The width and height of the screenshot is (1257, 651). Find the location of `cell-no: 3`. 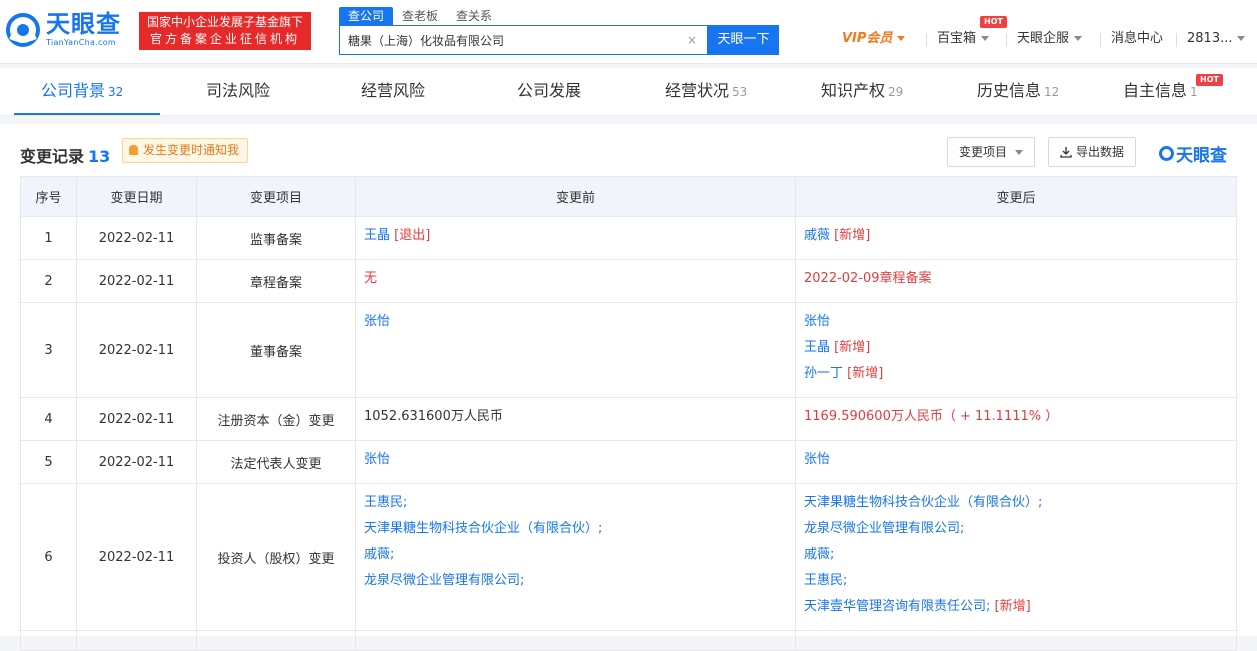

cell-no: 3 is located at coordinates (48, 350).